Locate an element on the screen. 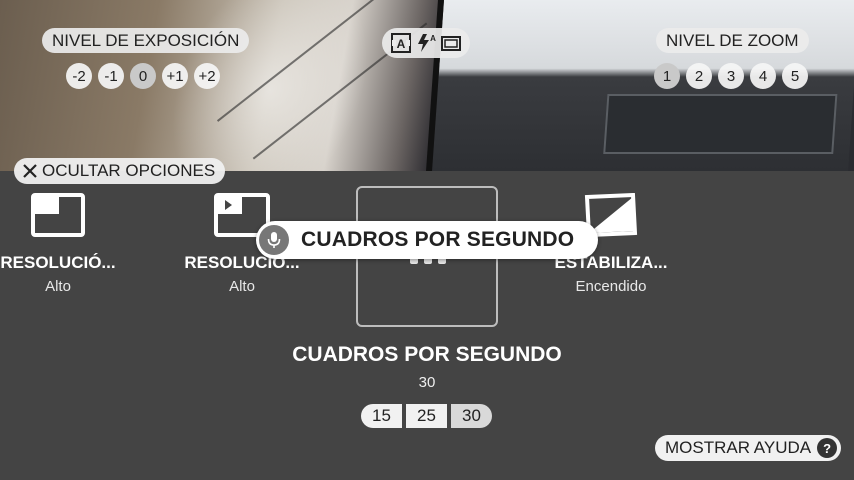 The height and width of the screenshot is (480, 854). capture-mode-toggles: A A is located at coordinates (426, 43).